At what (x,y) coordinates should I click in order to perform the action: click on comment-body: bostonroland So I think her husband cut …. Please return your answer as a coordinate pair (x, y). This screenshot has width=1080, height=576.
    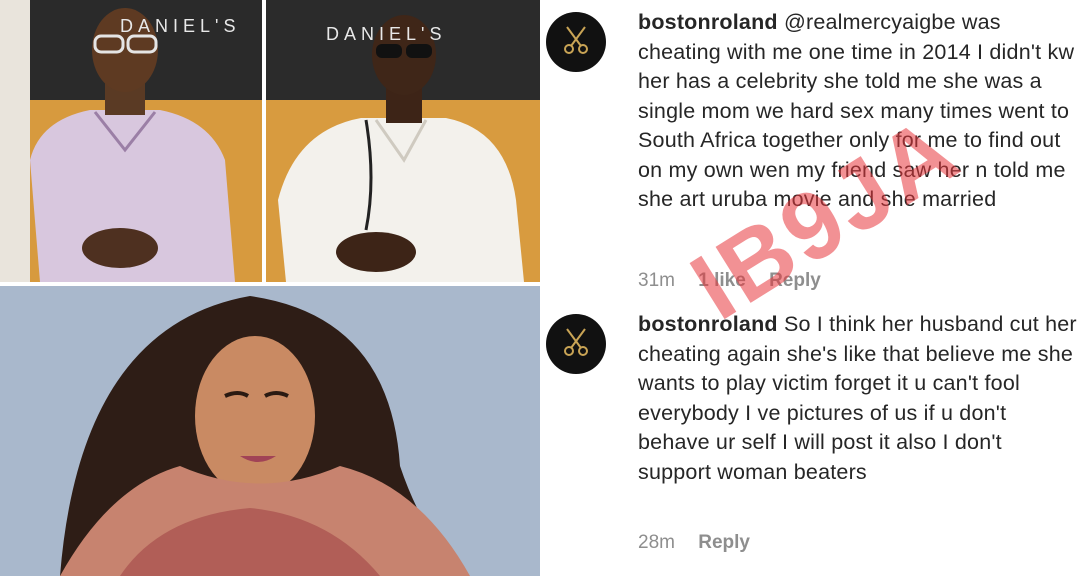
    Looking at the image, I should click on (858, 398).